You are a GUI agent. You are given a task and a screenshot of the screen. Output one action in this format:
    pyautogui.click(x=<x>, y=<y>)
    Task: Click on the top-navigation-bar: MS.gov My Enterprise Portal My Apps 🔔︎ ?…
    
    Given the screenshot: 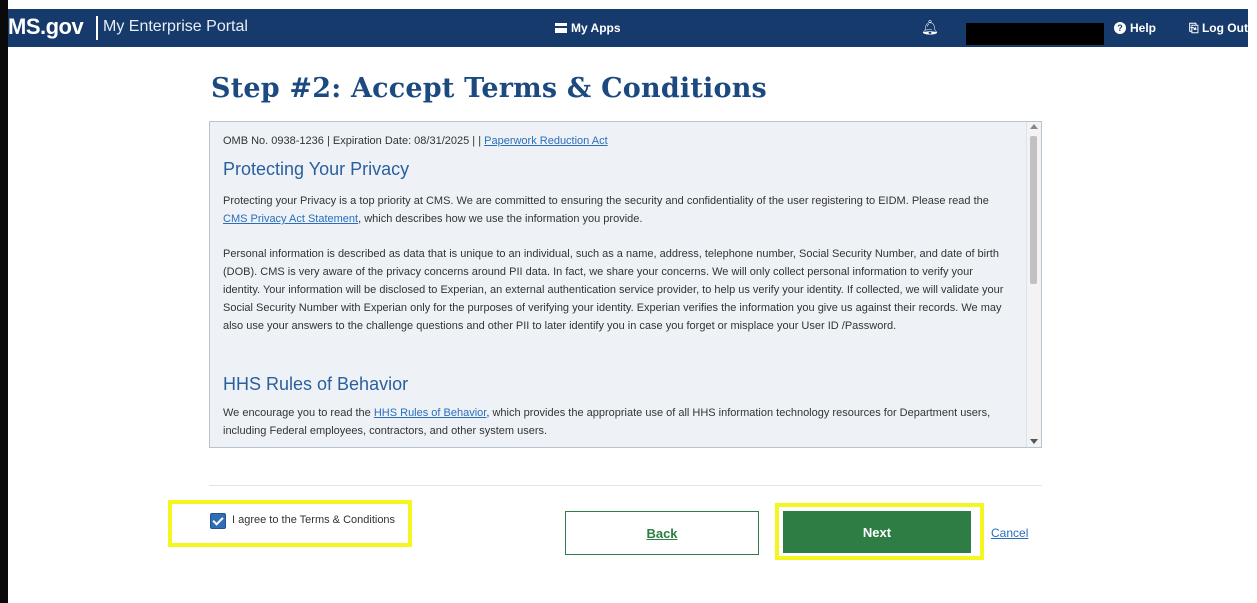 What is the action you would take?
    pyautogui.click(x=628, y=28)
    